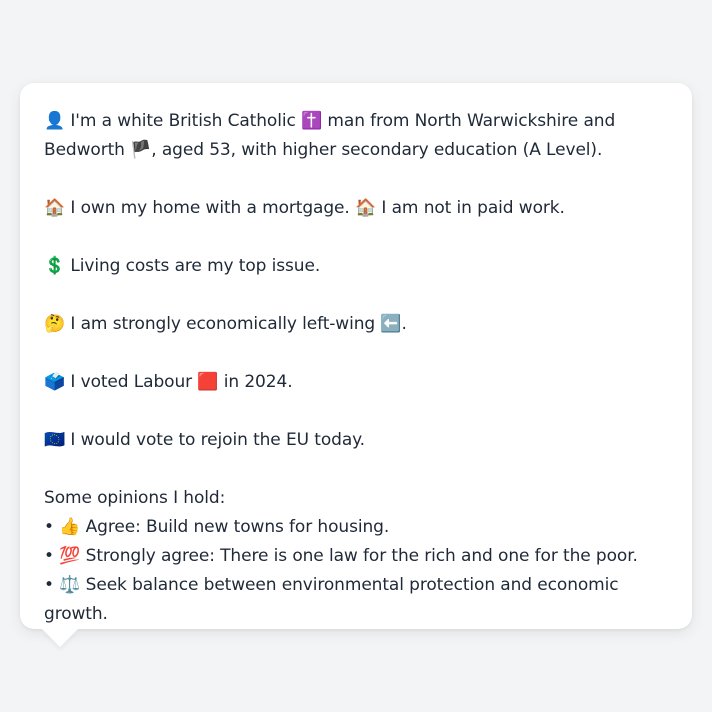 The width and height of the screenshot is (712, 712). What do you see at coordinates (55, 266) in the screenshot?
I see `dollar-sign-icon: 💲` at bounding box center [55, 266].